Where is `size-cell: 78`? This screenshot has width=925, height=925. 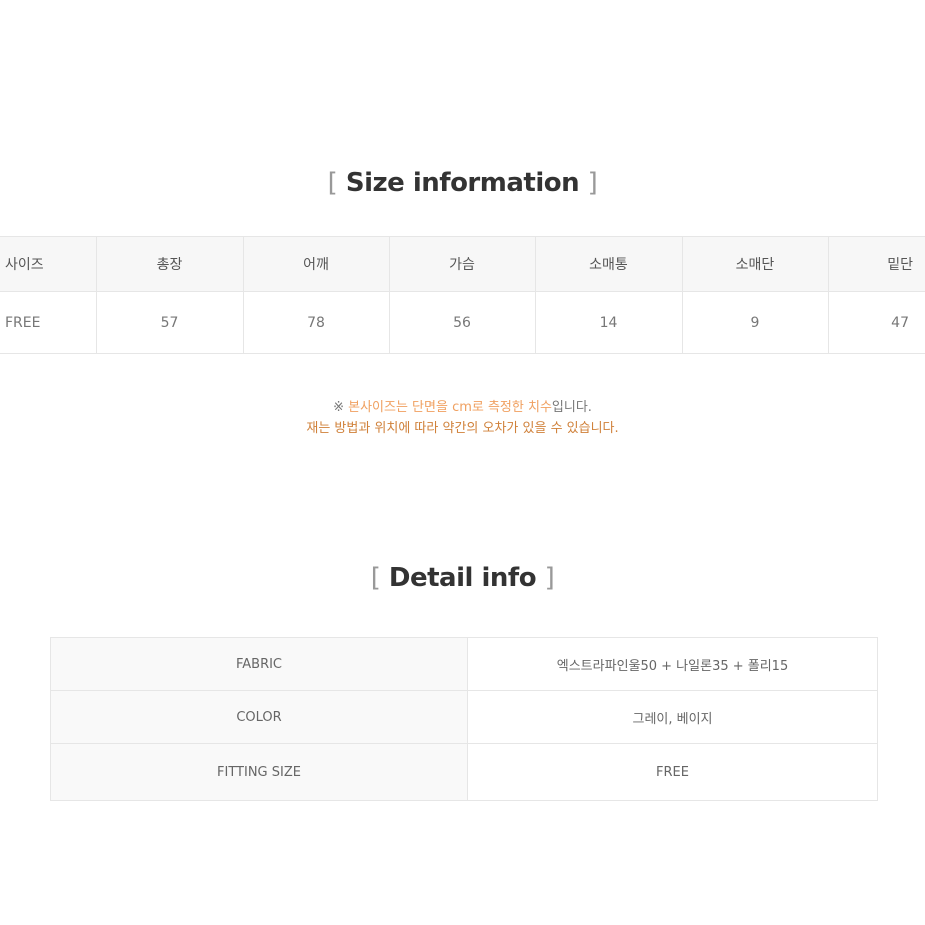
size-cell: 78 is located at coordinates (316, 322).